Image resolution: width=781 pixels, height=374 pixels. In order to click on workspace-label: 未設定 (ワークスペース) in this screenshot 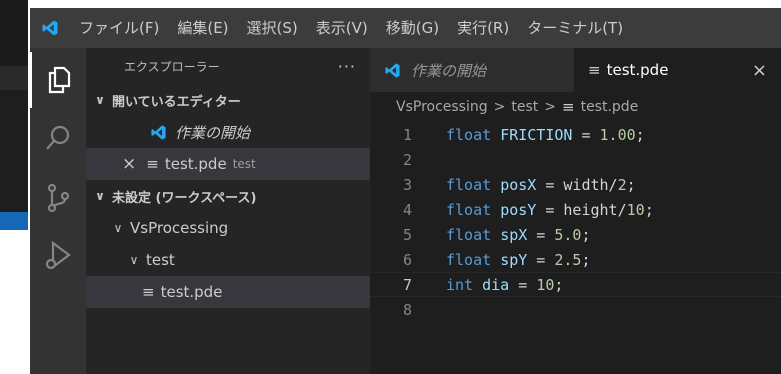, I will do `click(184, 198)`.